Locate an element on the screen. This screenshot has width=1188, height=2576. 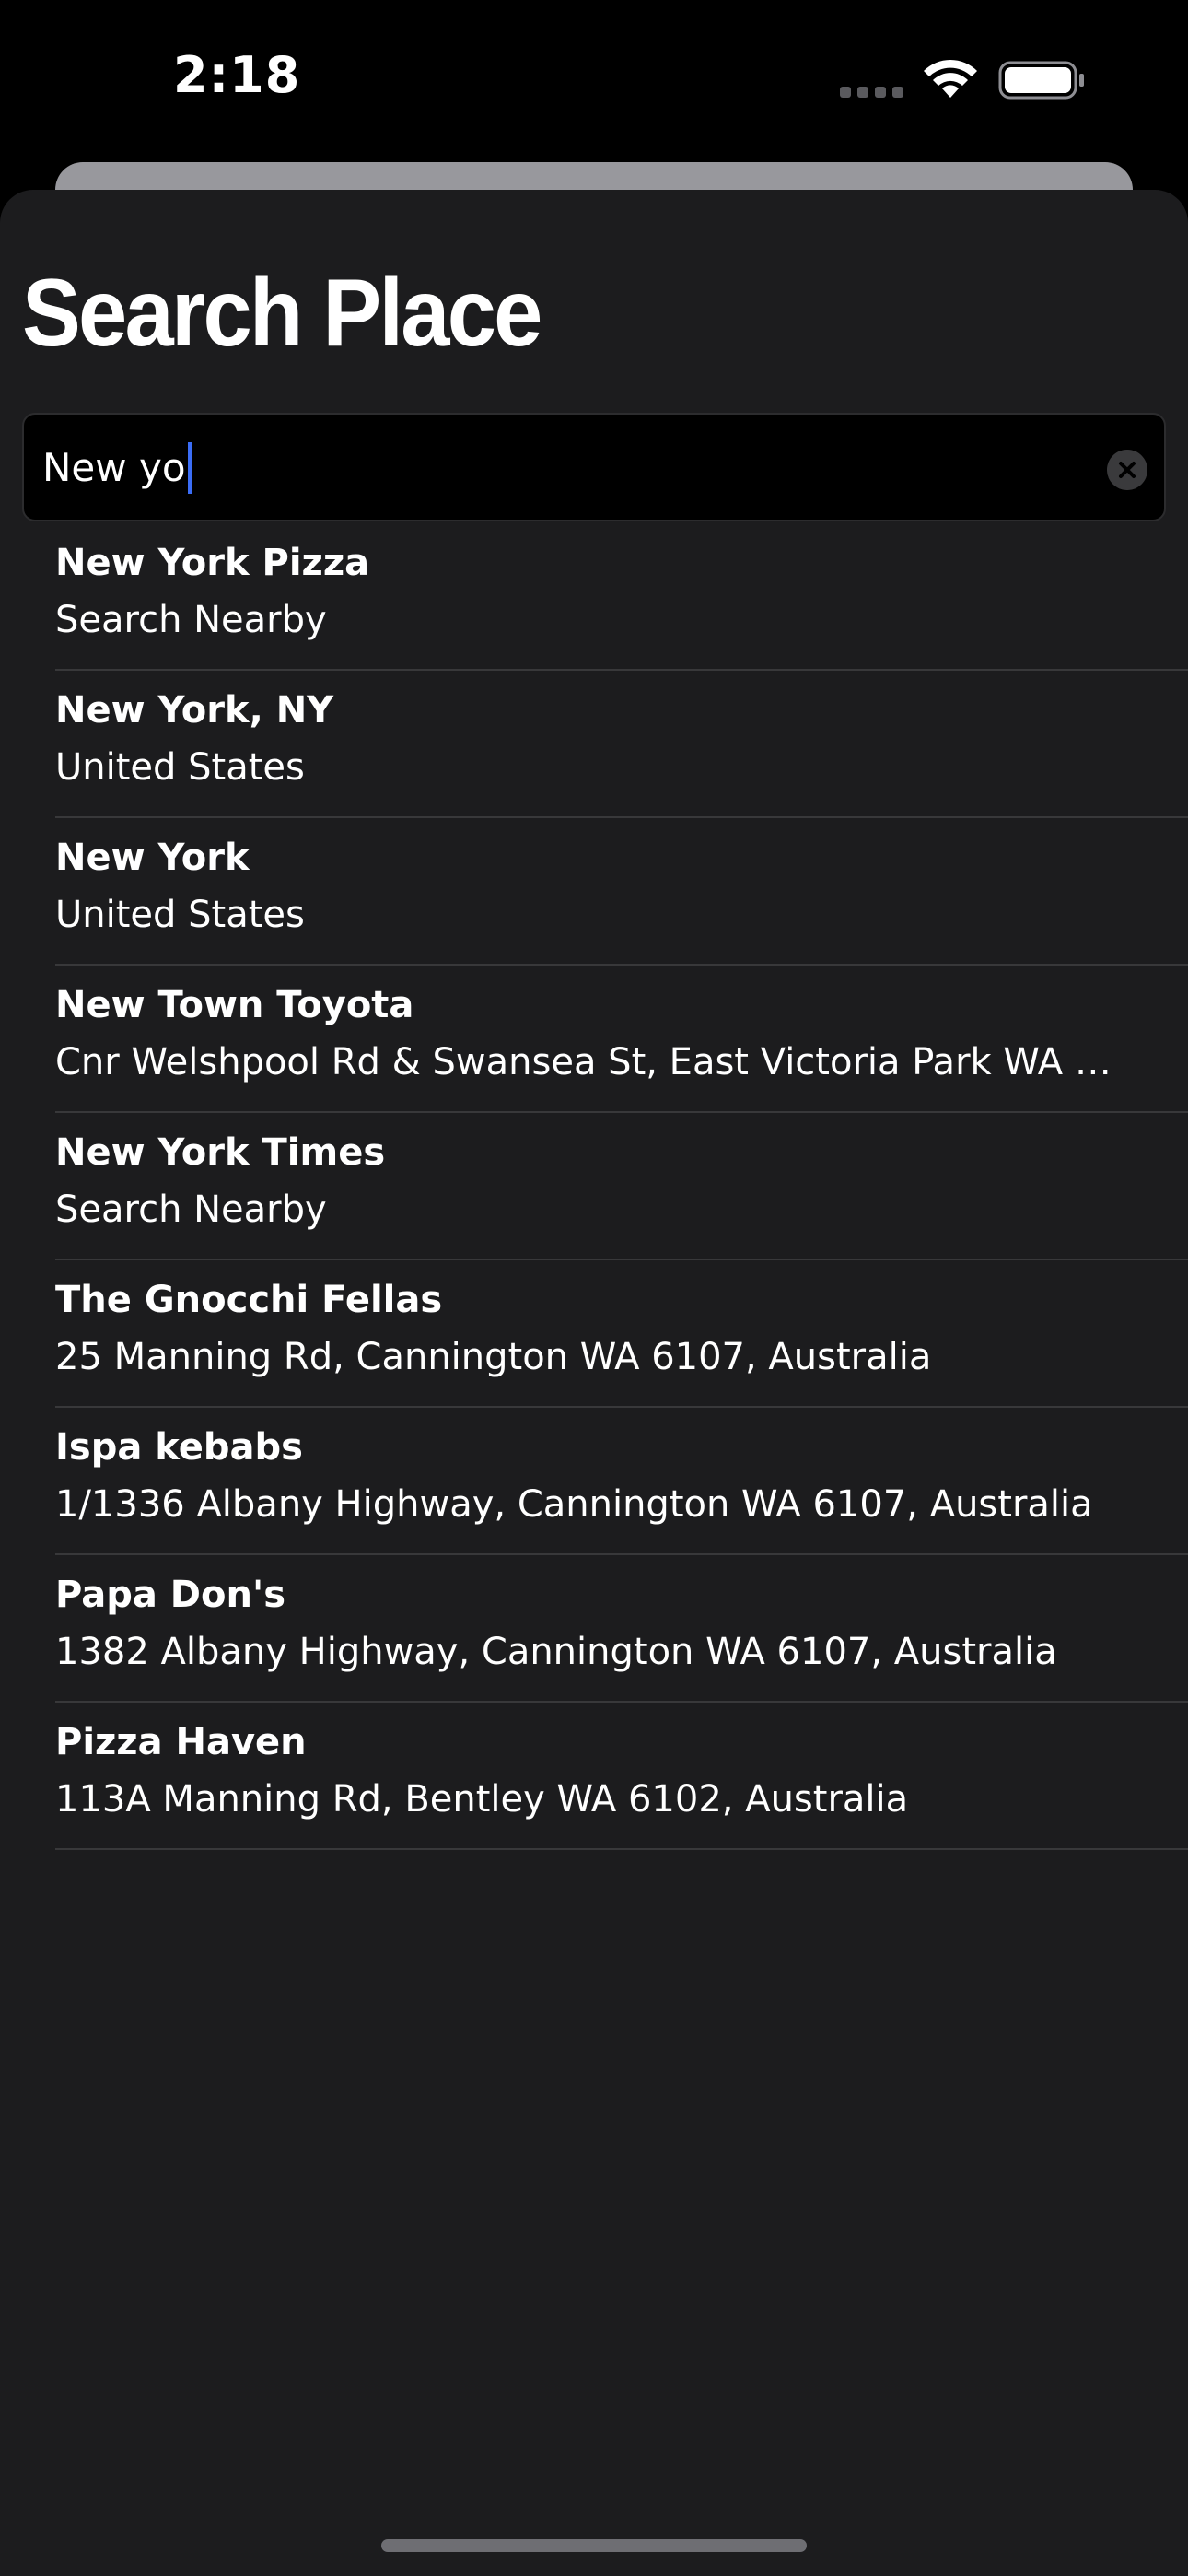
cellular-signal-icon is located at coordinates (872, 93).